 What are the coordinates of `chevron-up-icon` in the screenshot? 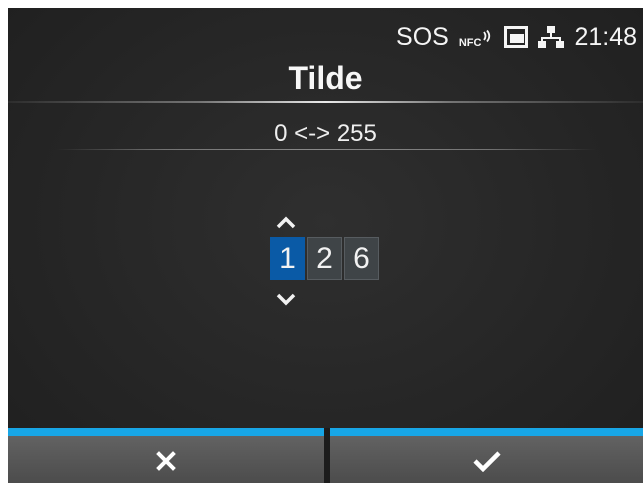 It's located at (286, 222).